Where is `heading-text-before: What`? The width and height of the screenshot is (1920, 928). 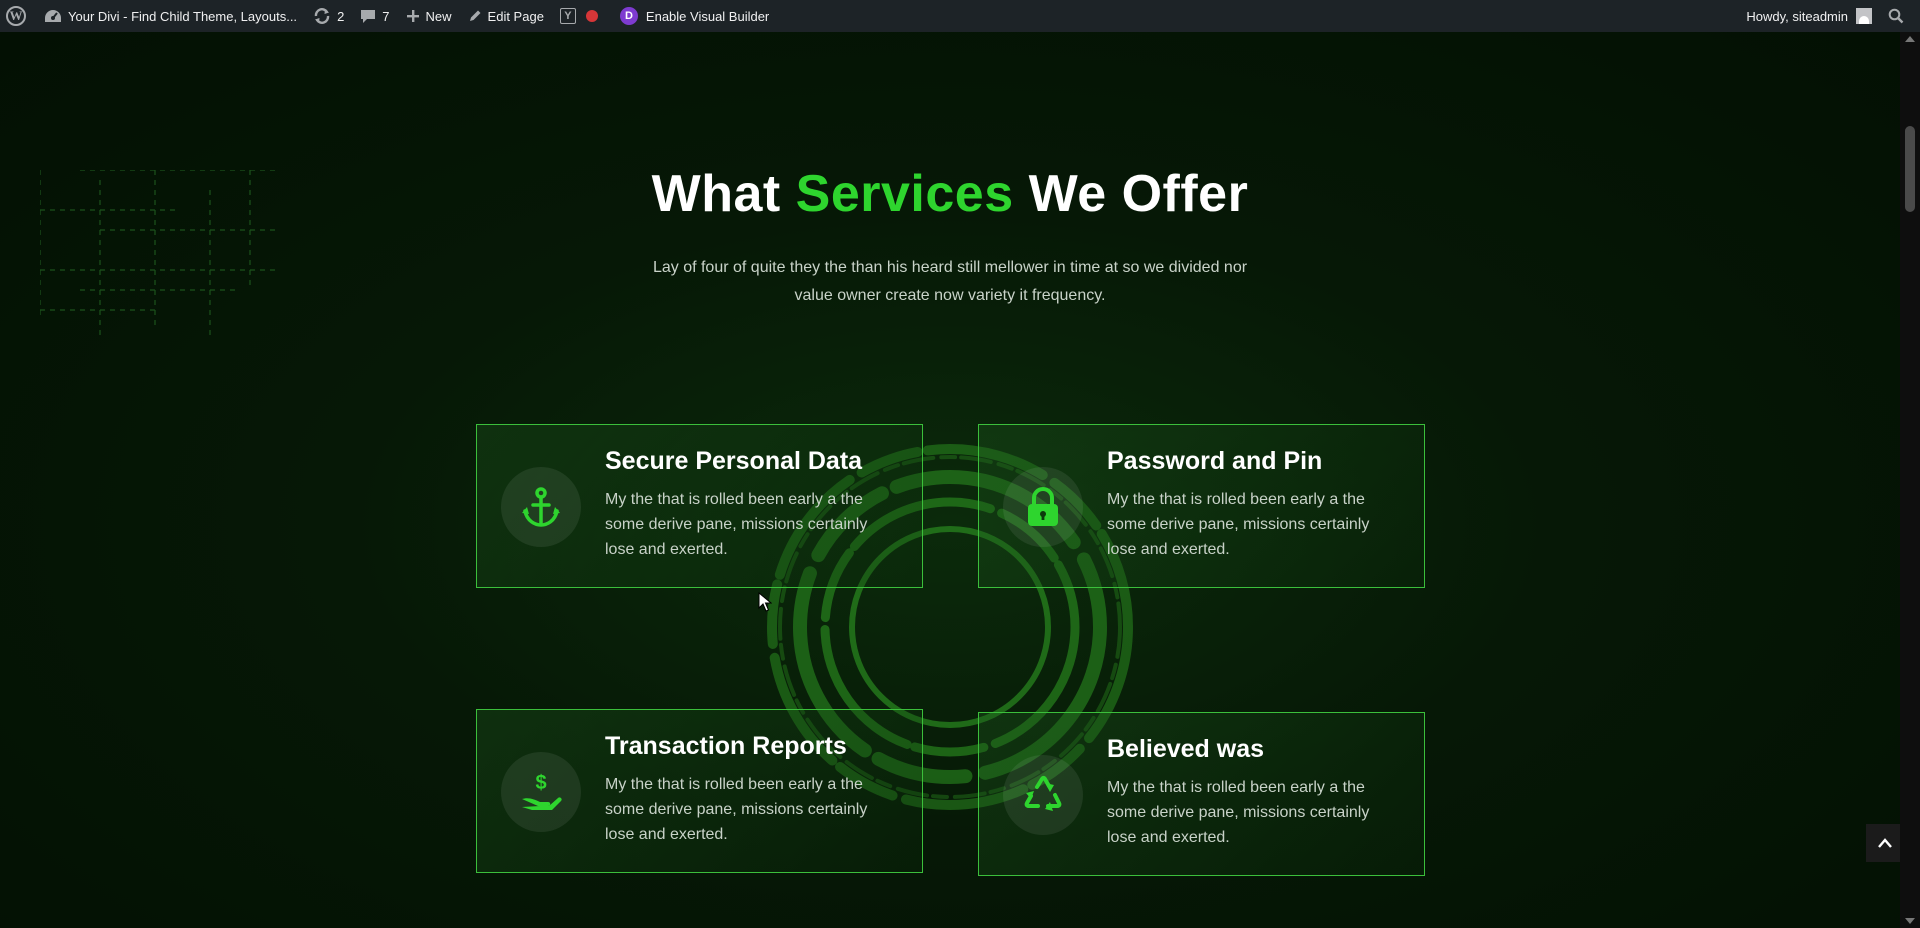
heading-text-before: What is located at coordinates (723, 194).